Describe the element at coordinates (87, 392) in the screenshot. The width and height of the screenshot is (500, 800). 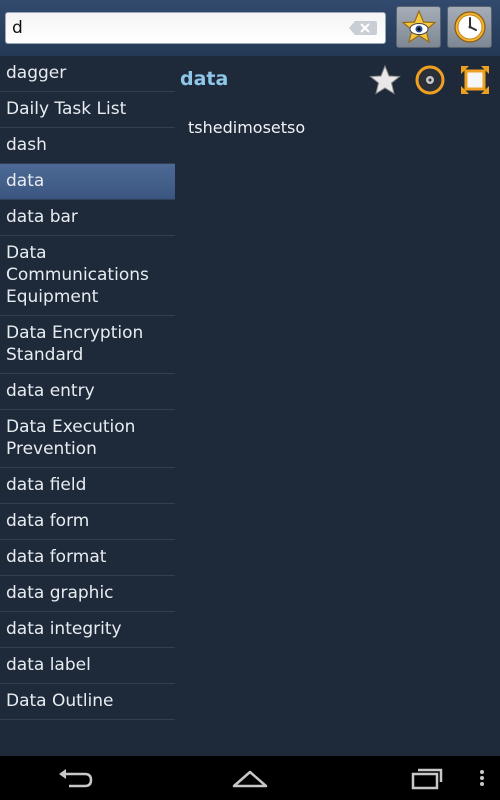
I see `list-item: data entry` at that location.